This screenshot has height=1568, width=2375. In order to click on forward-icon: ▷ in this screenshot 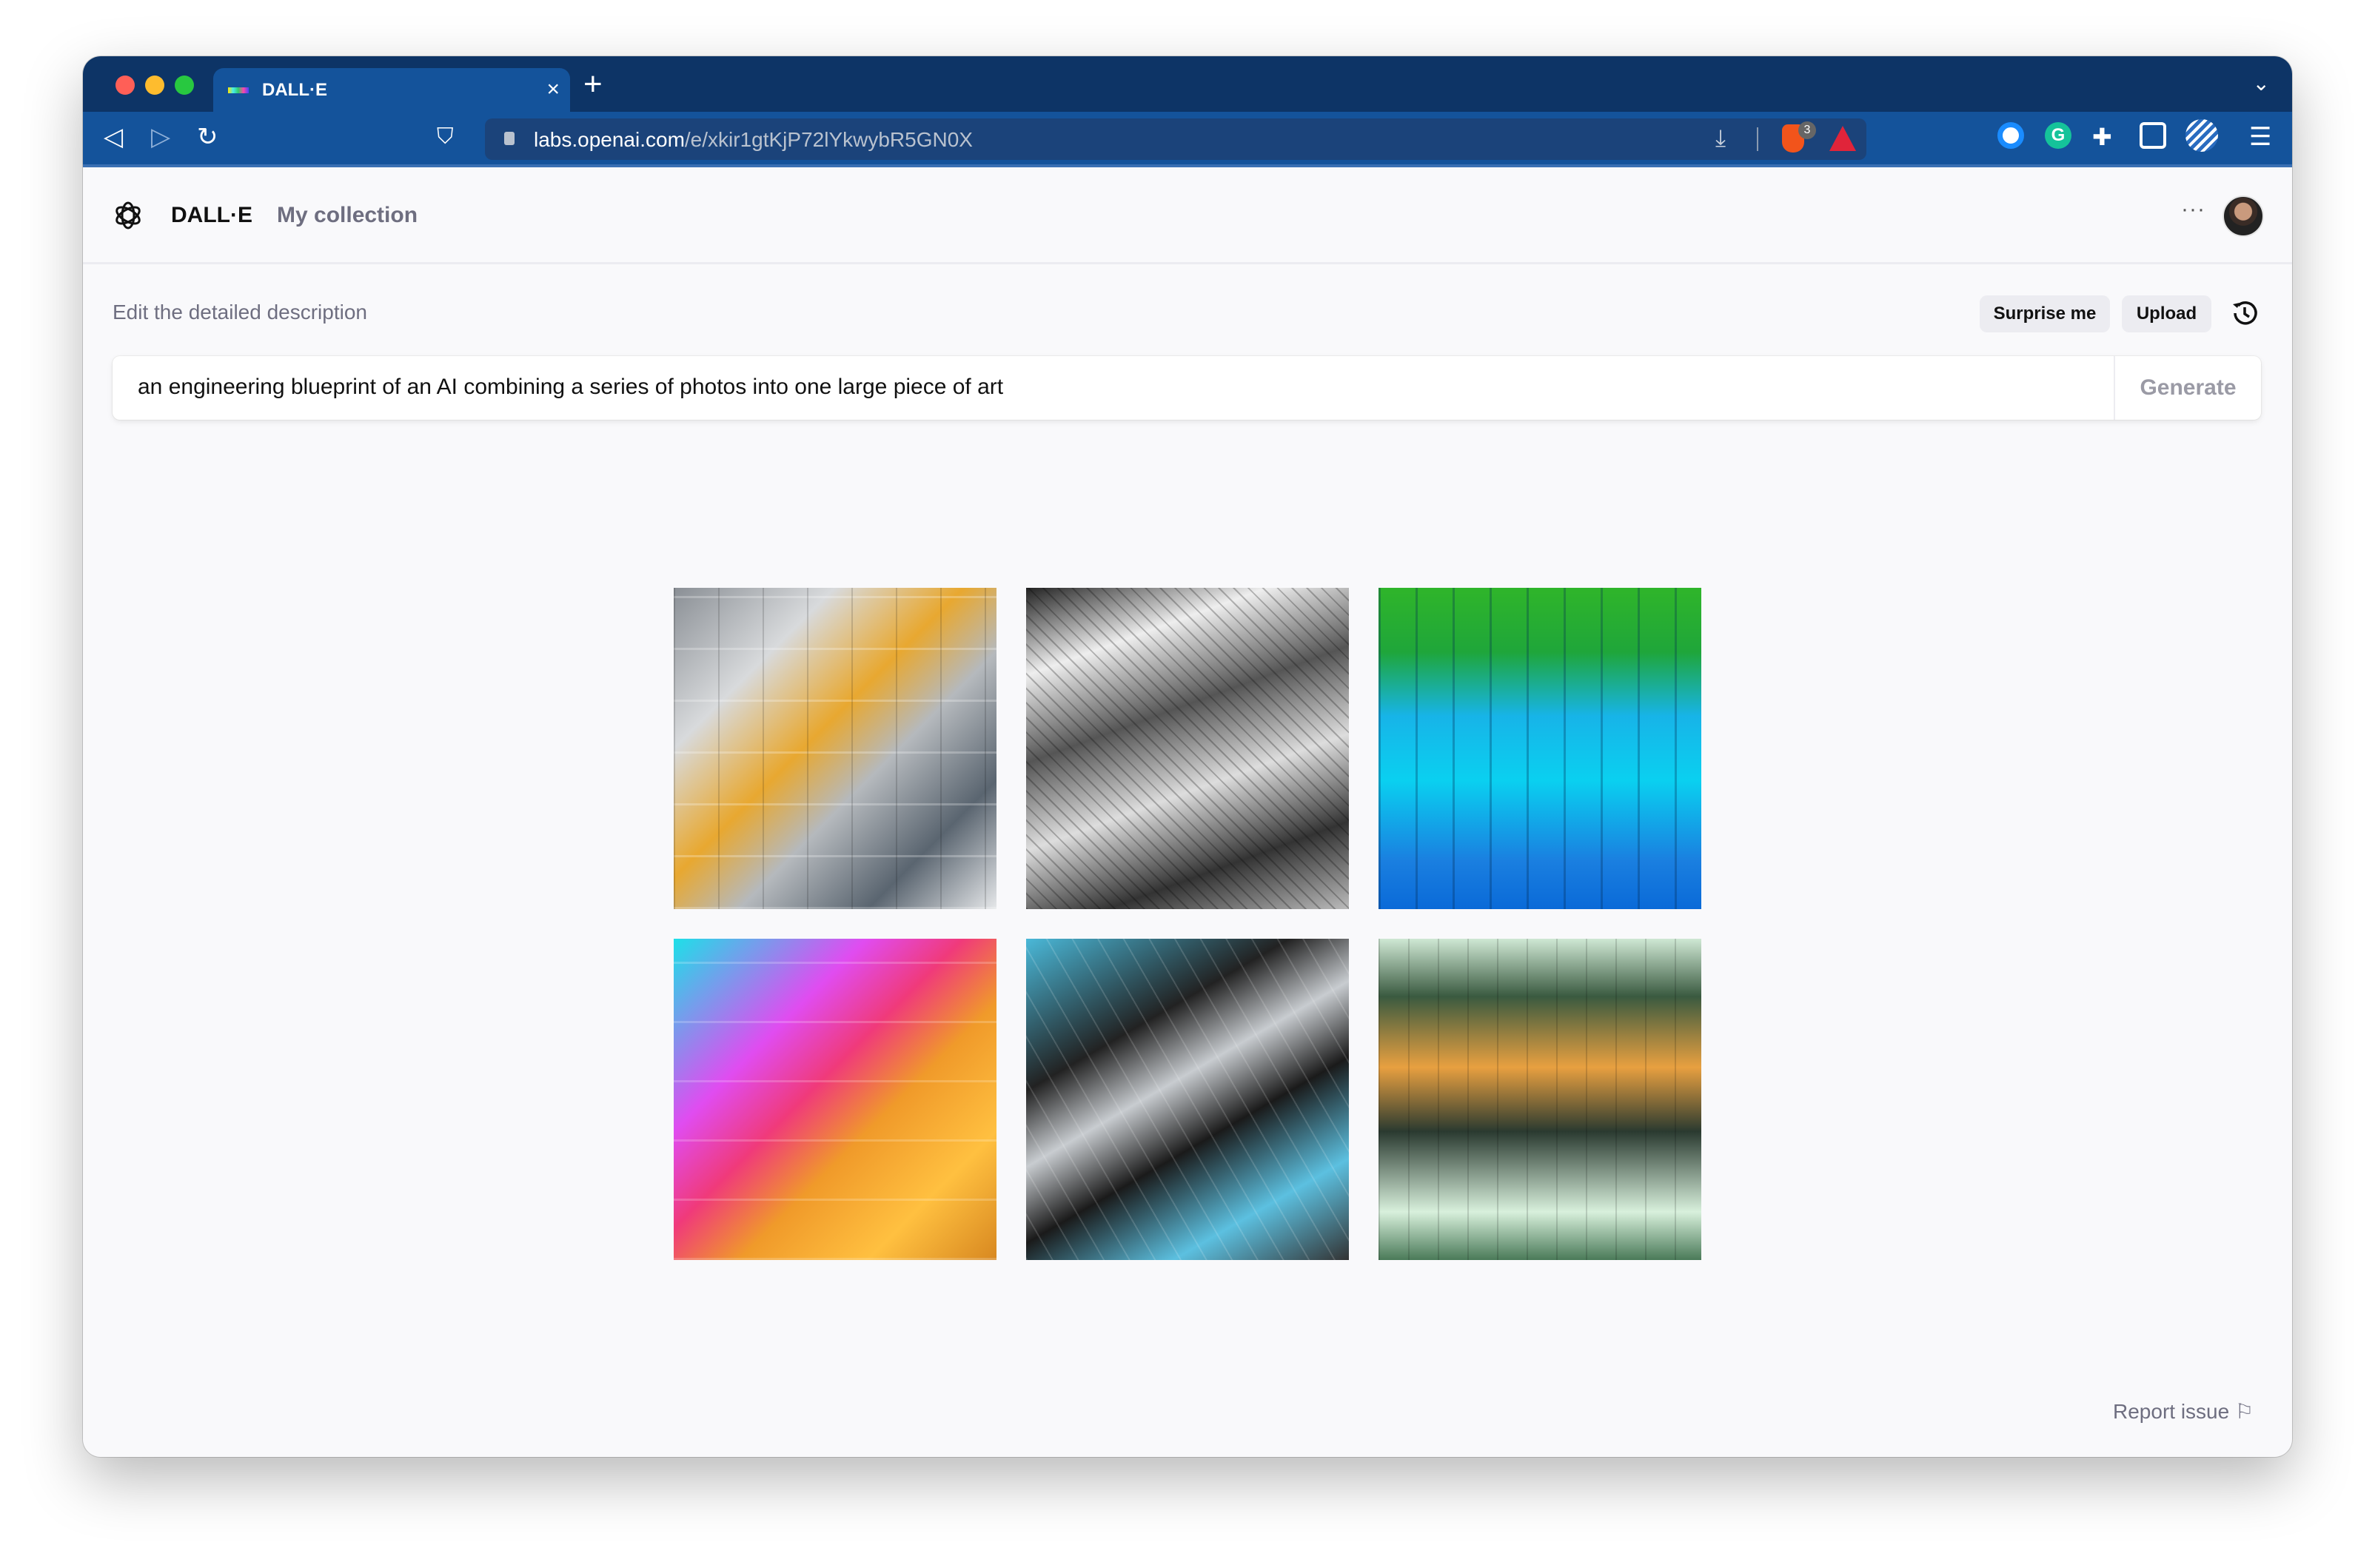, I will do `click(160, 137)`.